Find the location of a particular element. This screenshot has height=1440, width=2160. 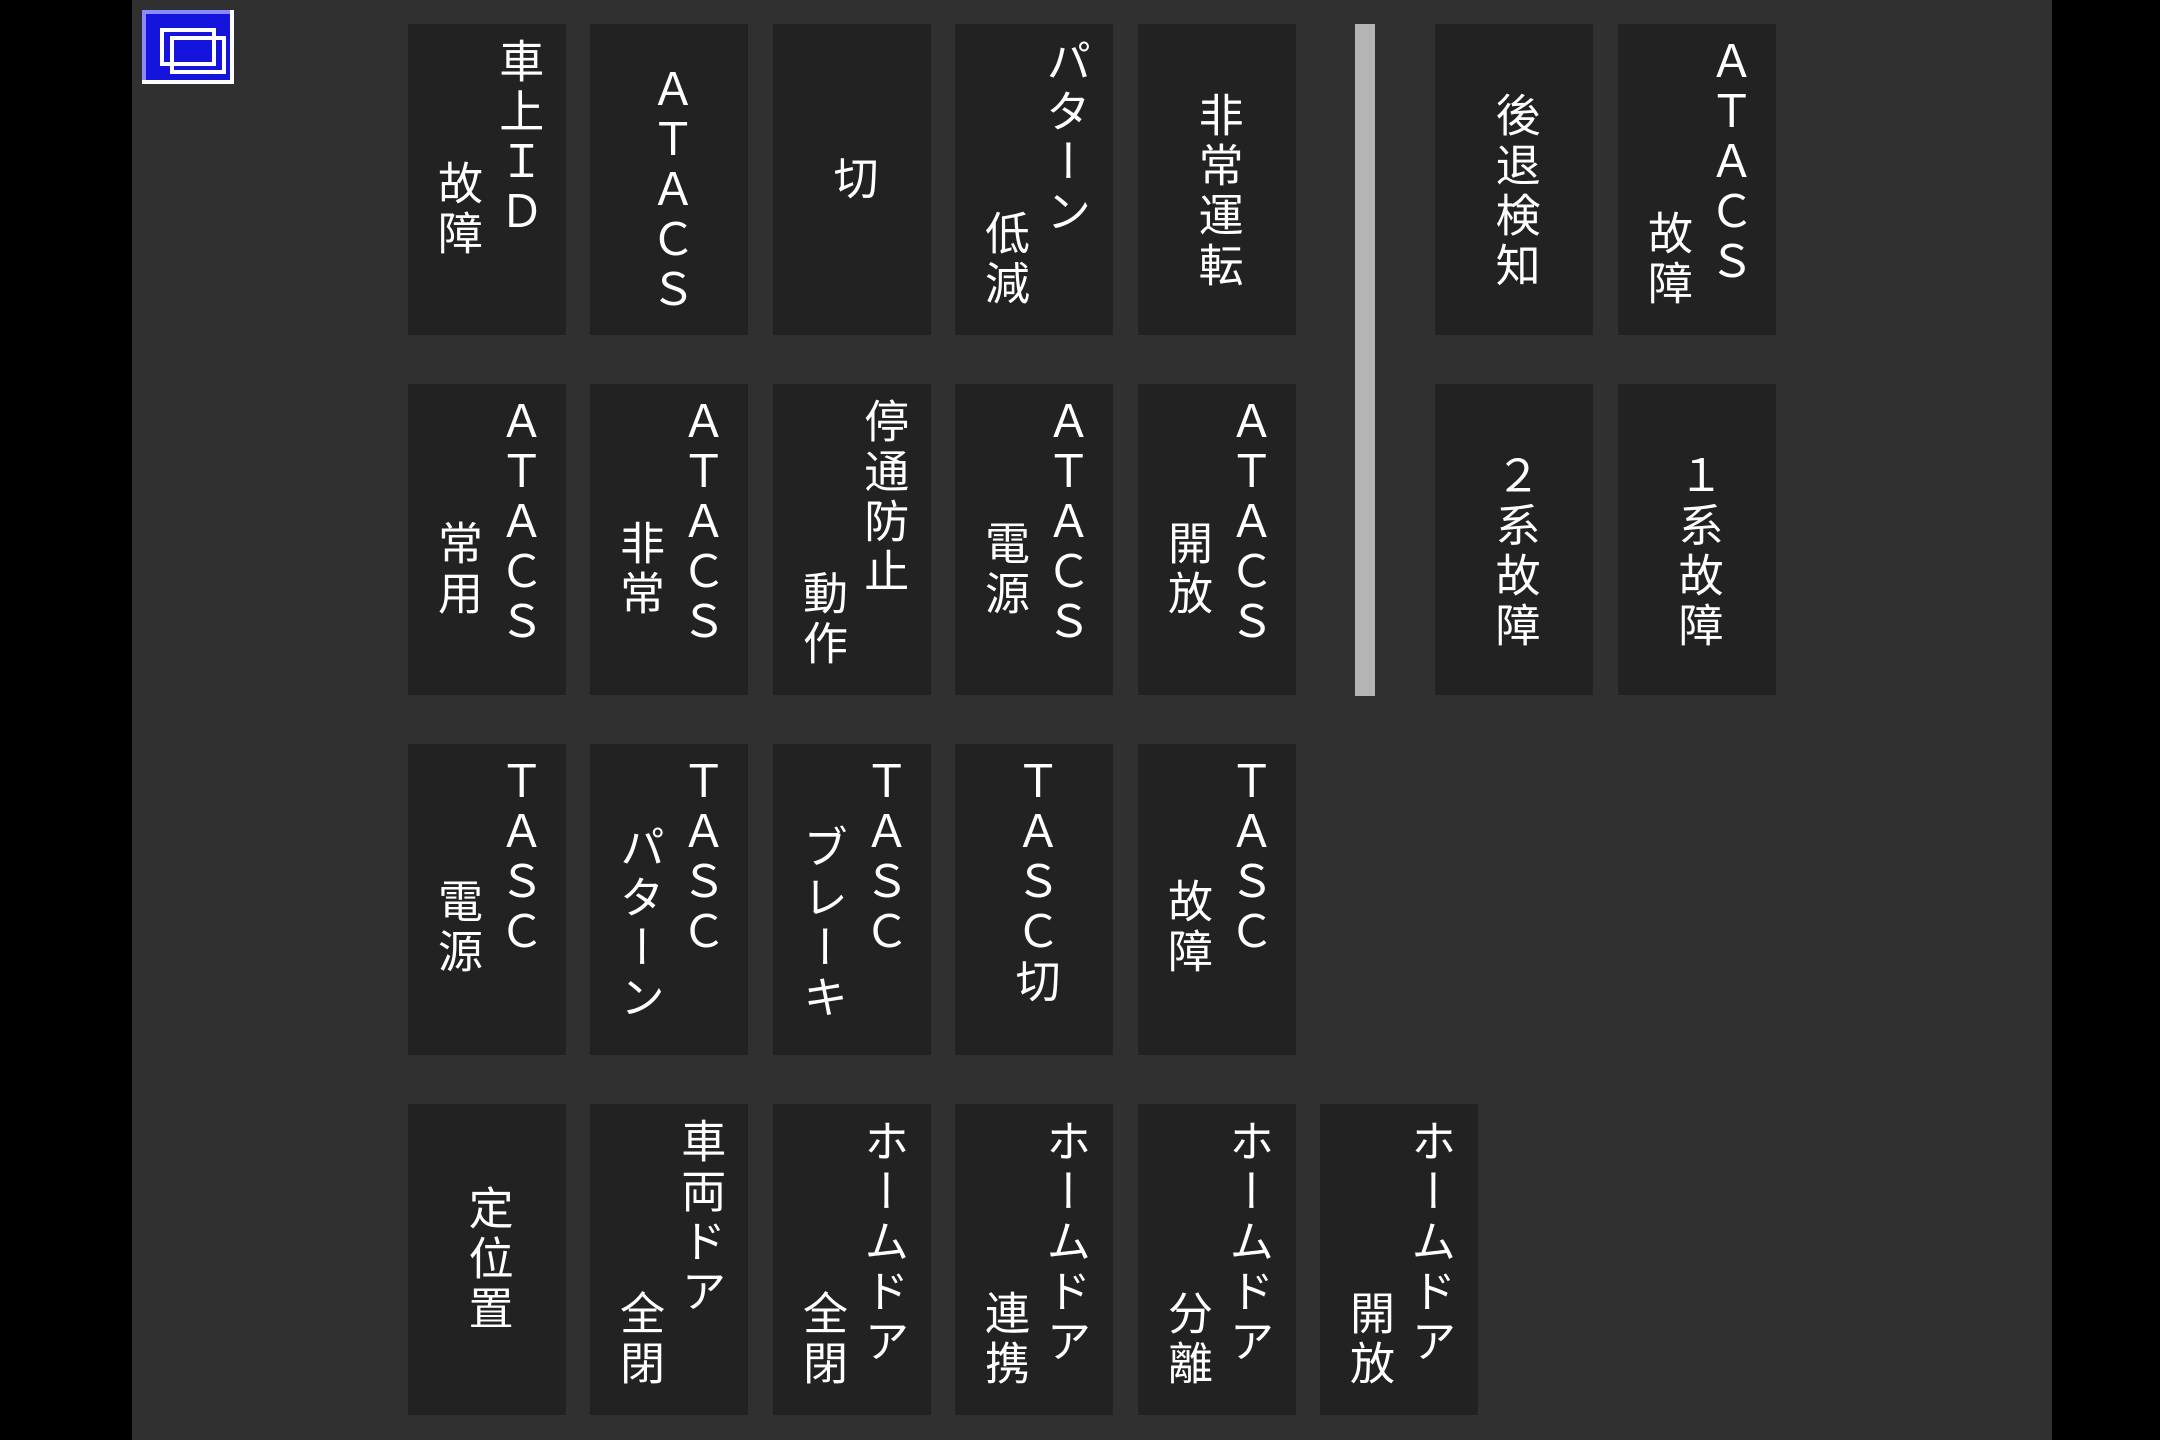

button-atacs: ＡＴＡＣＳ is located at coordinates (669, 179).